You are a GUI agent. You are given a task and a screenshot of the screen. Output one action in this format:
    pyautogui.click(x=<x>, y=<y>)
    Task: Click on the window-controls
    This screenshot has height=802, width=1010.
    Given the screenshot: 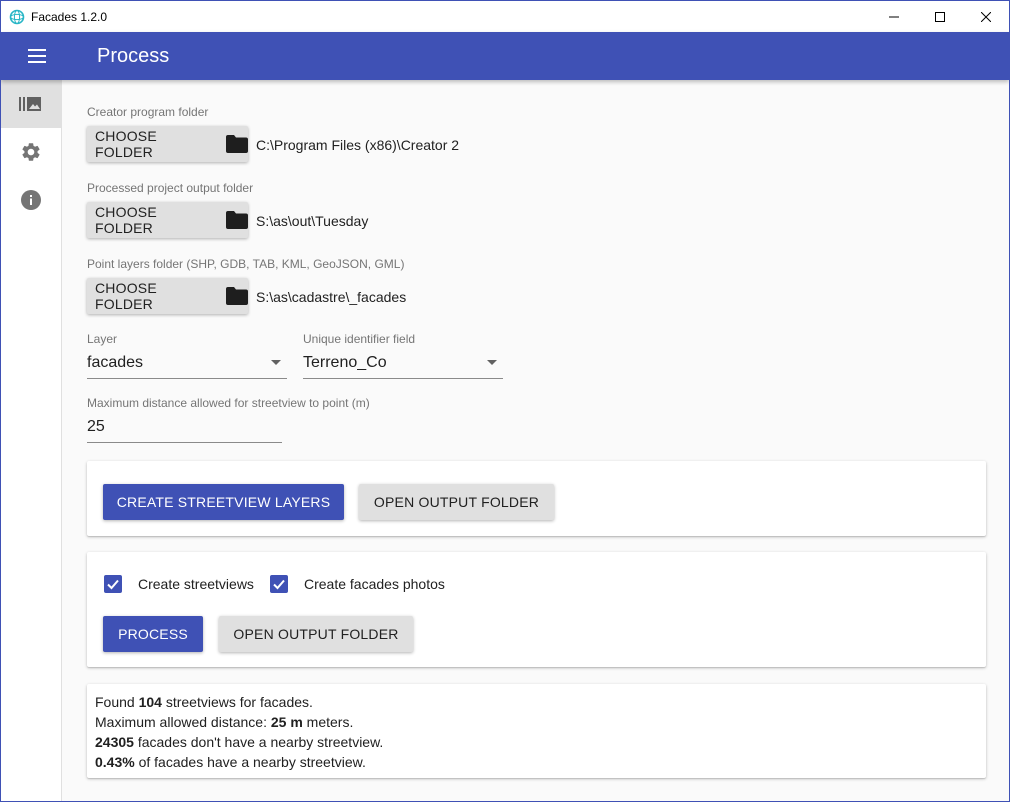 What is the action you would take?
    pyautogui.click(x=940, y=16)
    